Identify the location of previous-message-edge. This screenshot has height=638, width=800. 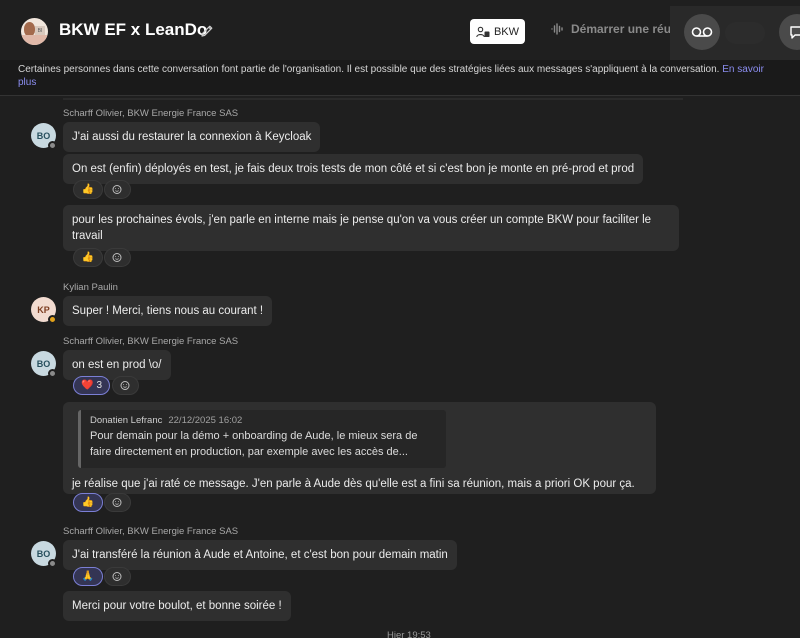
(373, 98).